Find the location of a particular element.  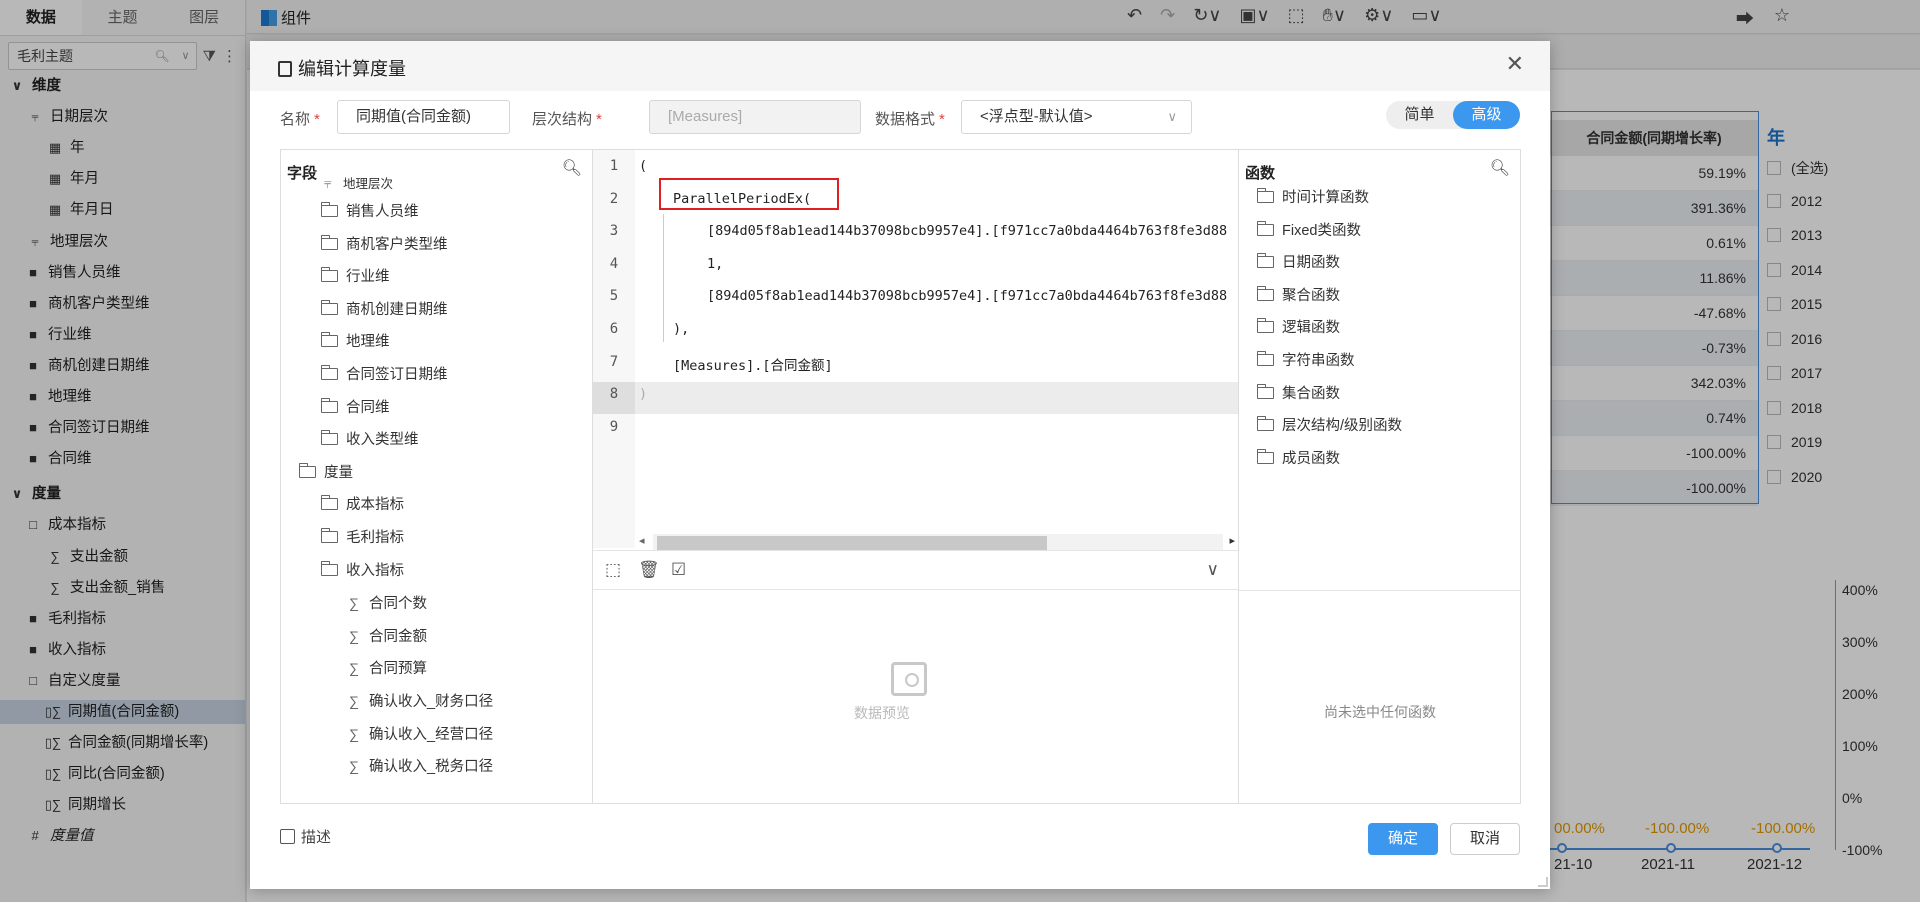

fields-title: 字段 is located at coordinates (302, 173).